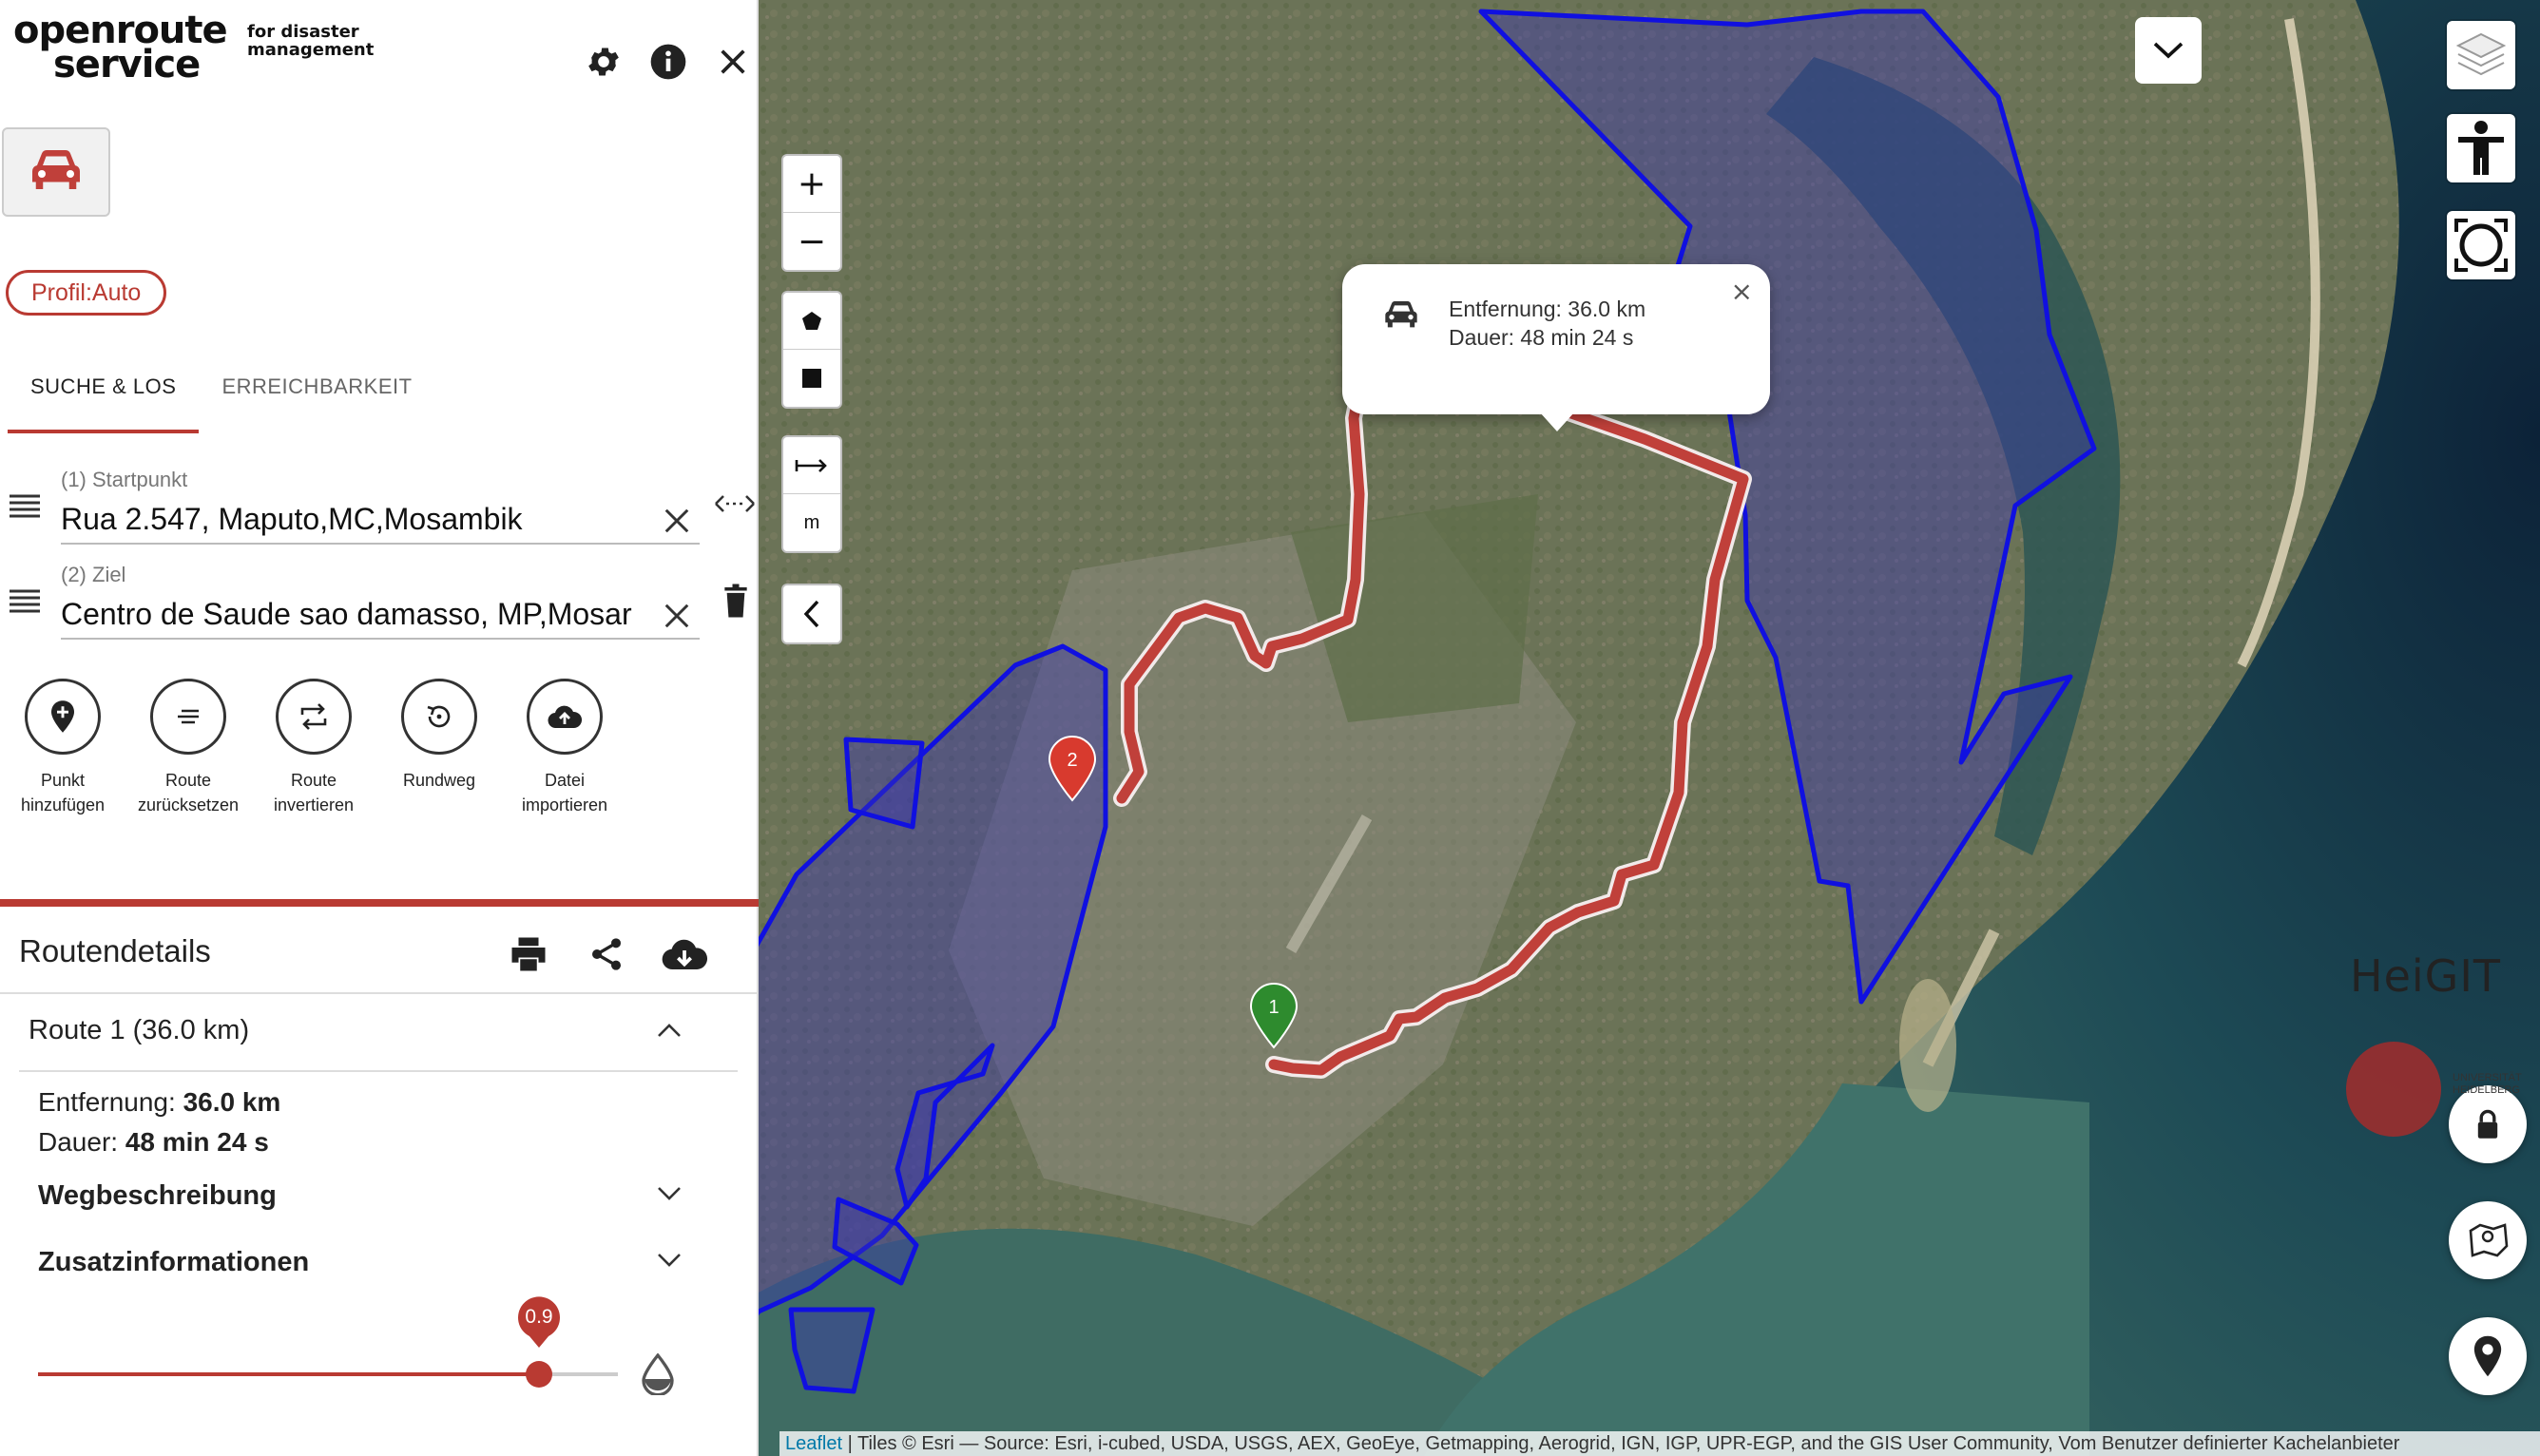  I want to click on logo-subtitle: for disaster management, so click(311, 41).